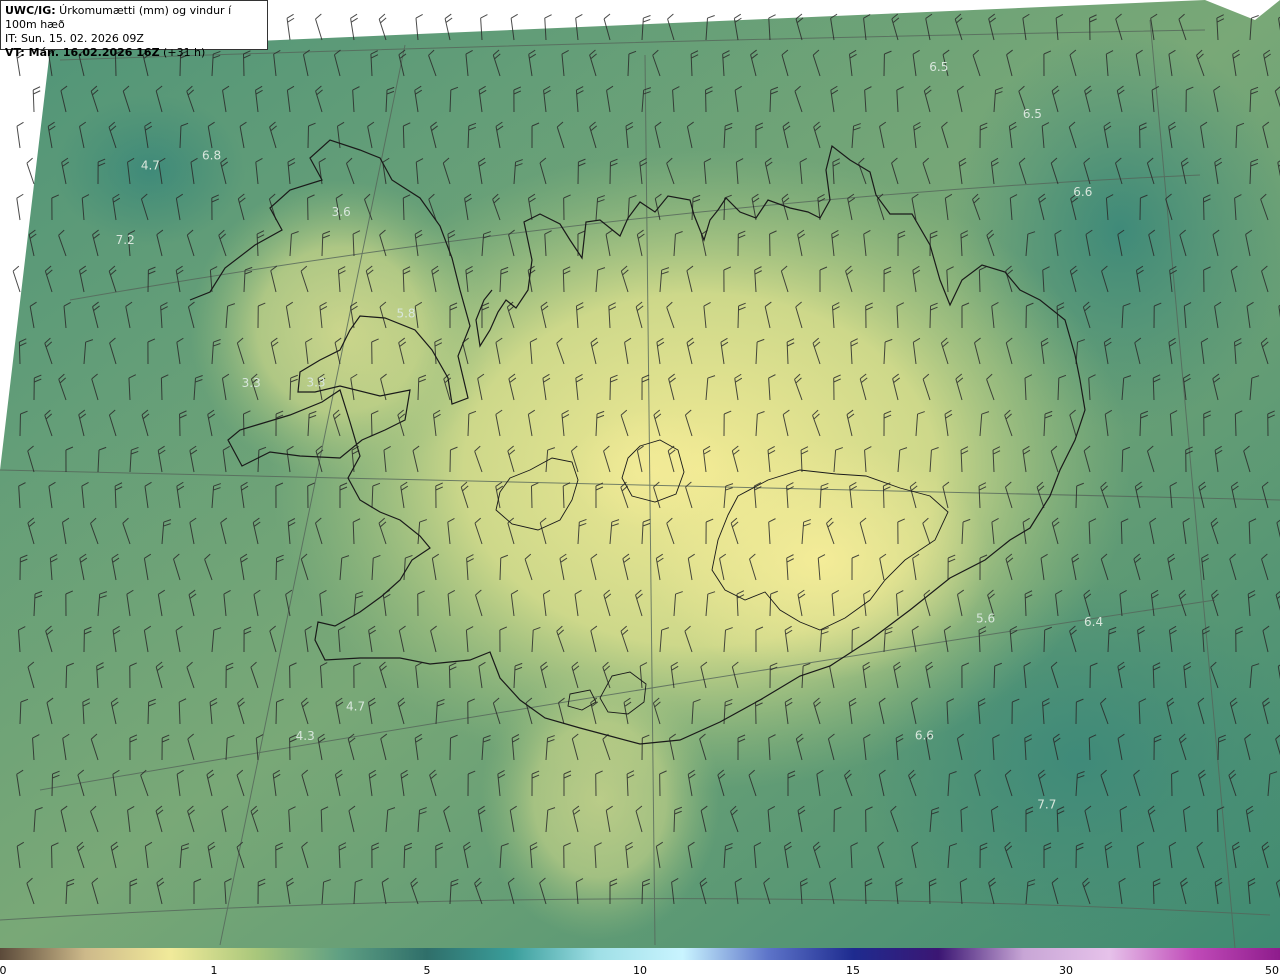 The height and width of the screenshot is (978, 1280). I want to click on colorbar-tick: 5, so click(427, 970).